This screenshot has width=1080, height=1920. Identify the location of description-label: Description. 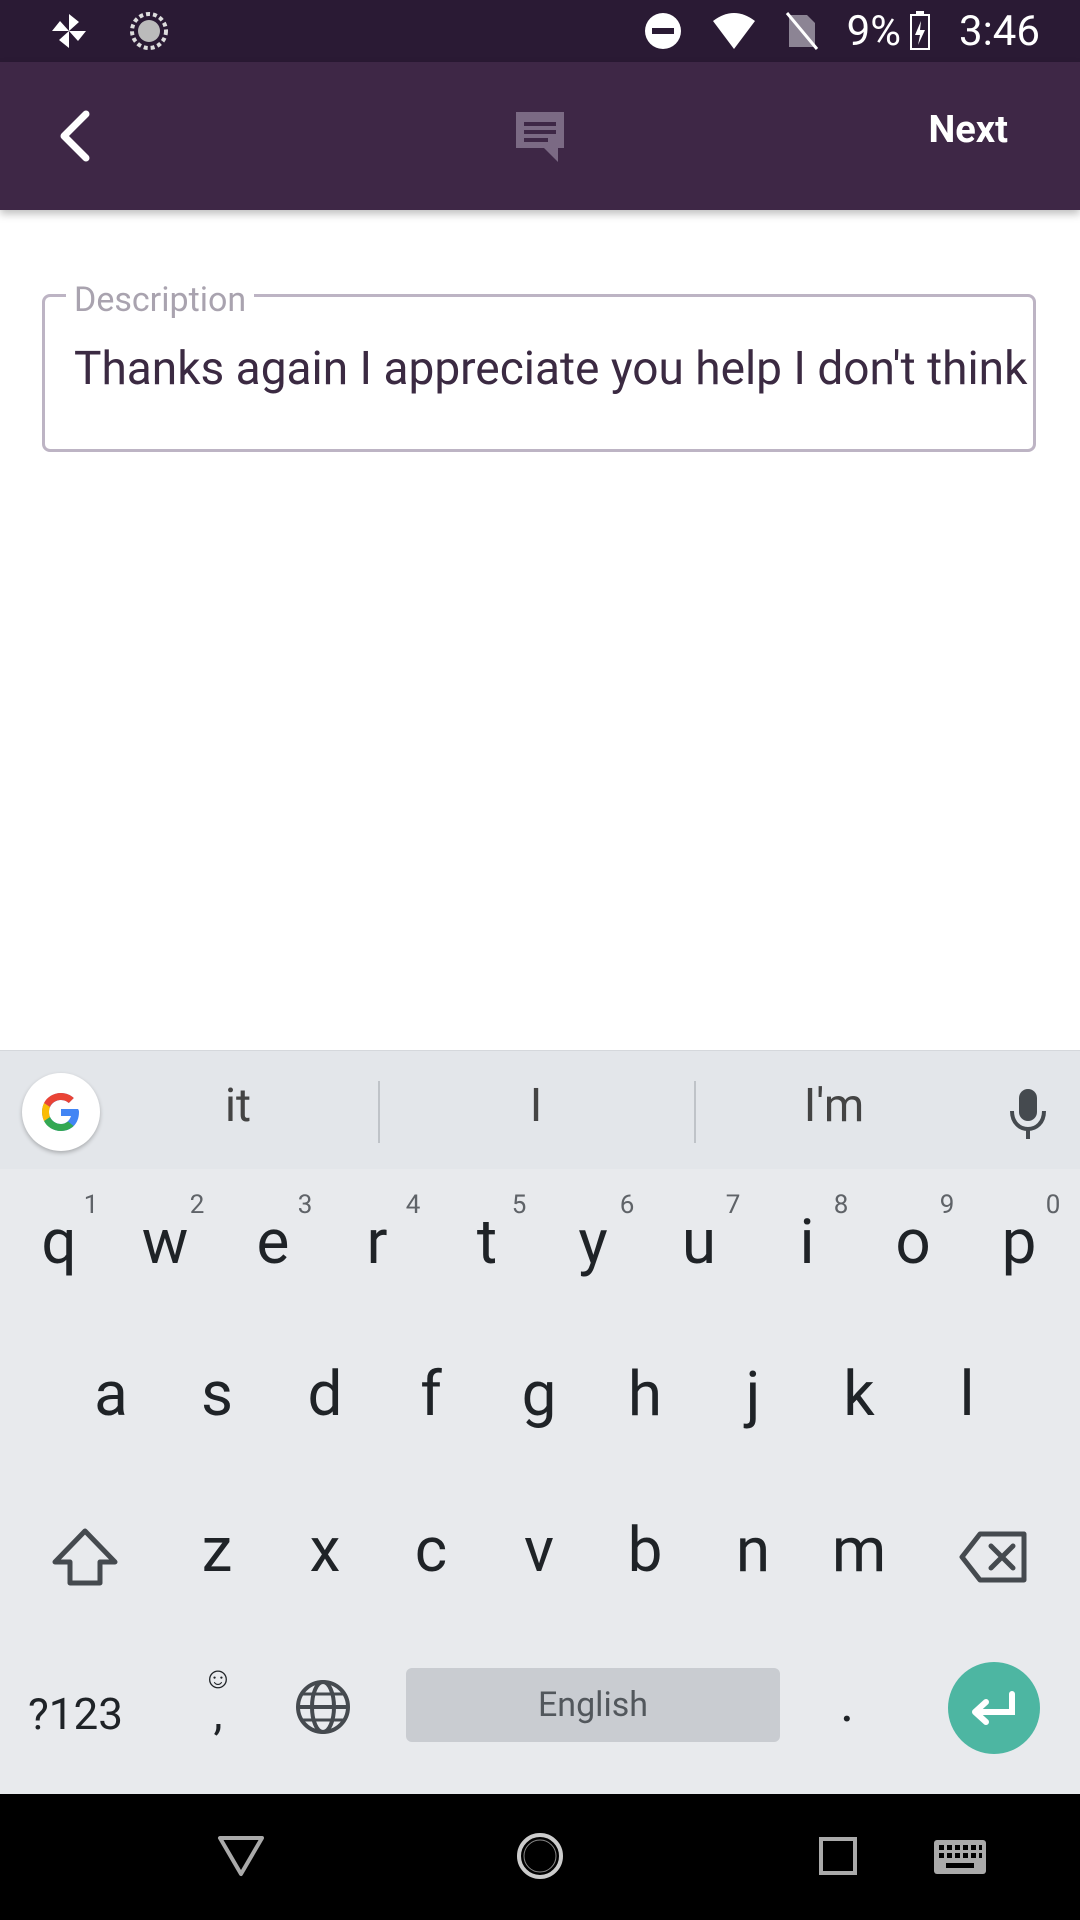
(160, 300).